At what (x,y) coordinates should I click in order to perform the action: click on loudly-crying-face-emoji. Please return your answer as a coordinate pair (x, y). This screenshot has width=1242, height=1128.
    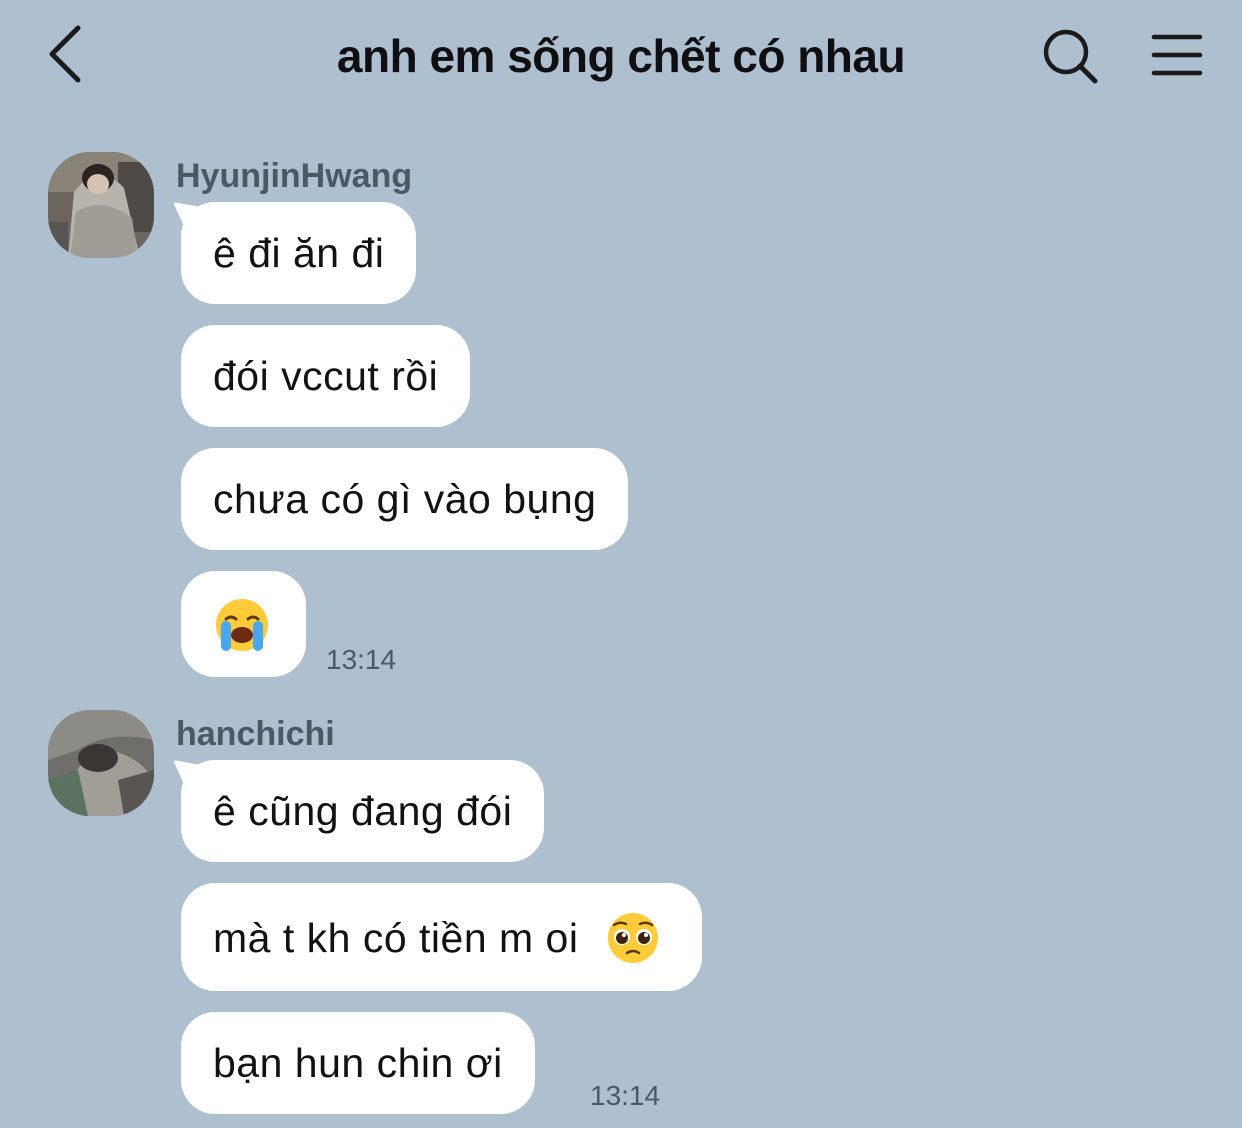
    Looking at the image, I should click on (242, 625).